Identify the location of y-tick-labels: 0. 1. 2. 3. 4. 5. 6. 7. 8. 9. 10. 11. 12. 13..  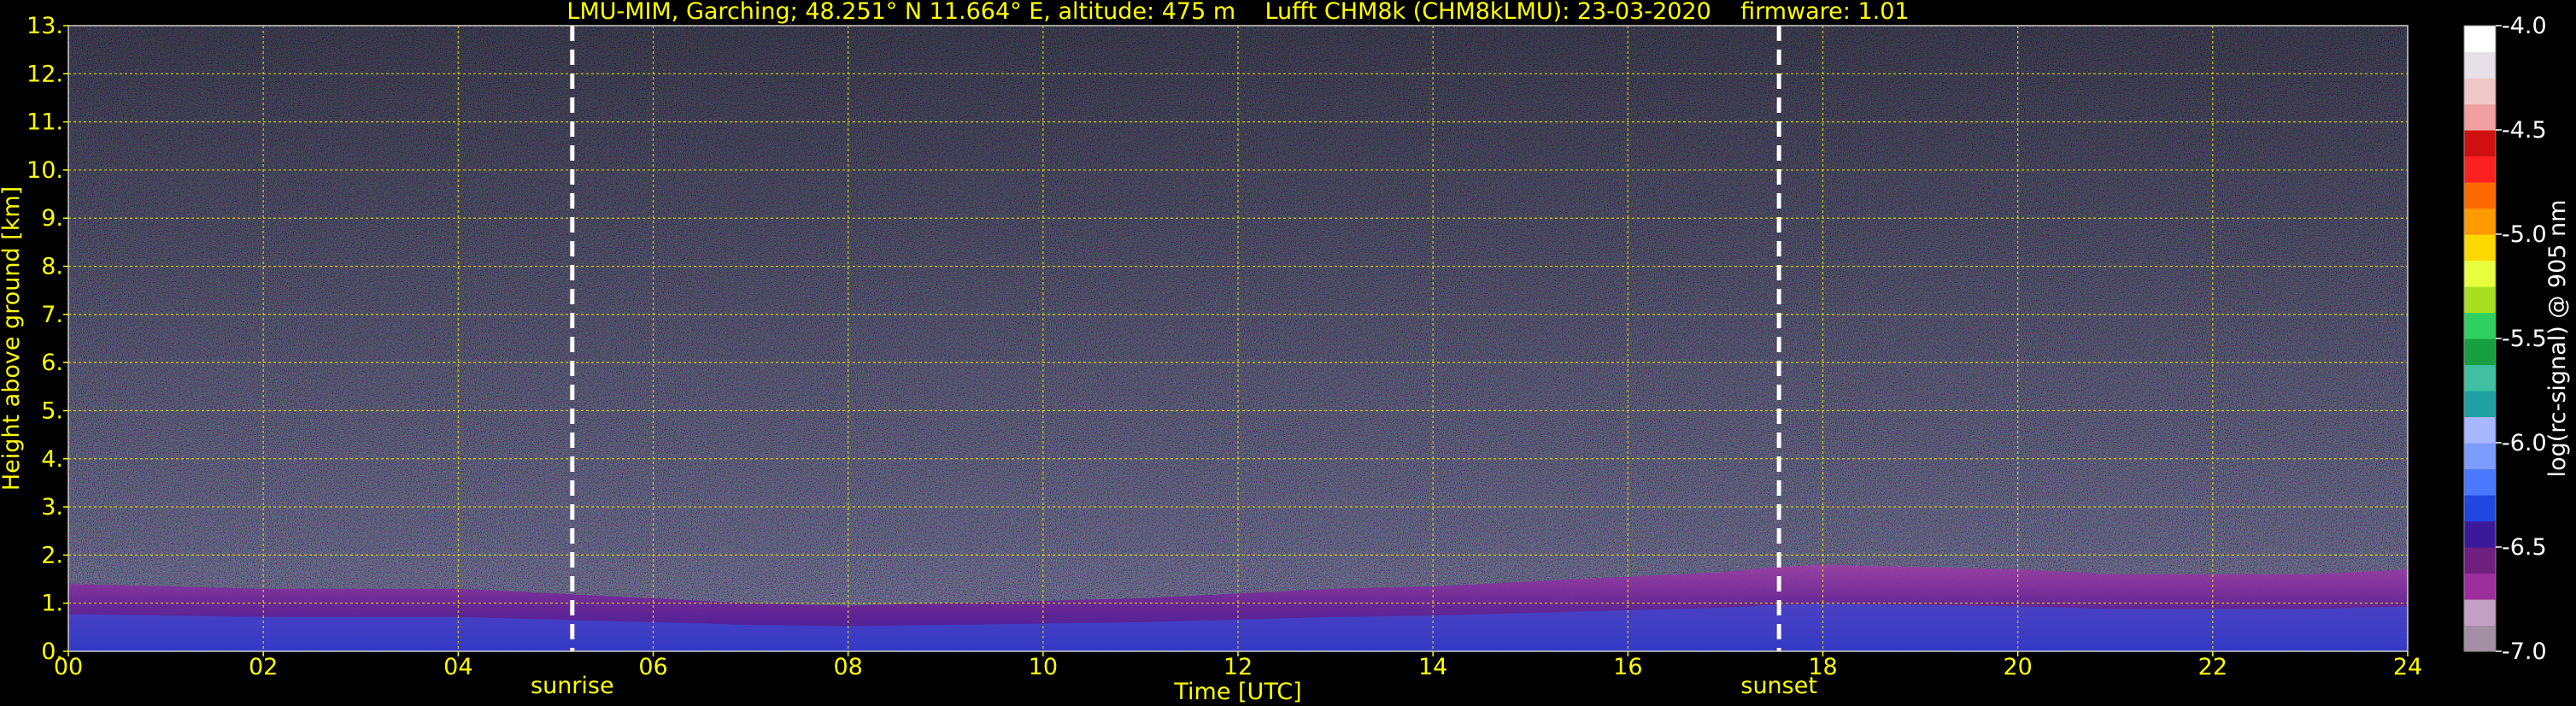
(47, 339).